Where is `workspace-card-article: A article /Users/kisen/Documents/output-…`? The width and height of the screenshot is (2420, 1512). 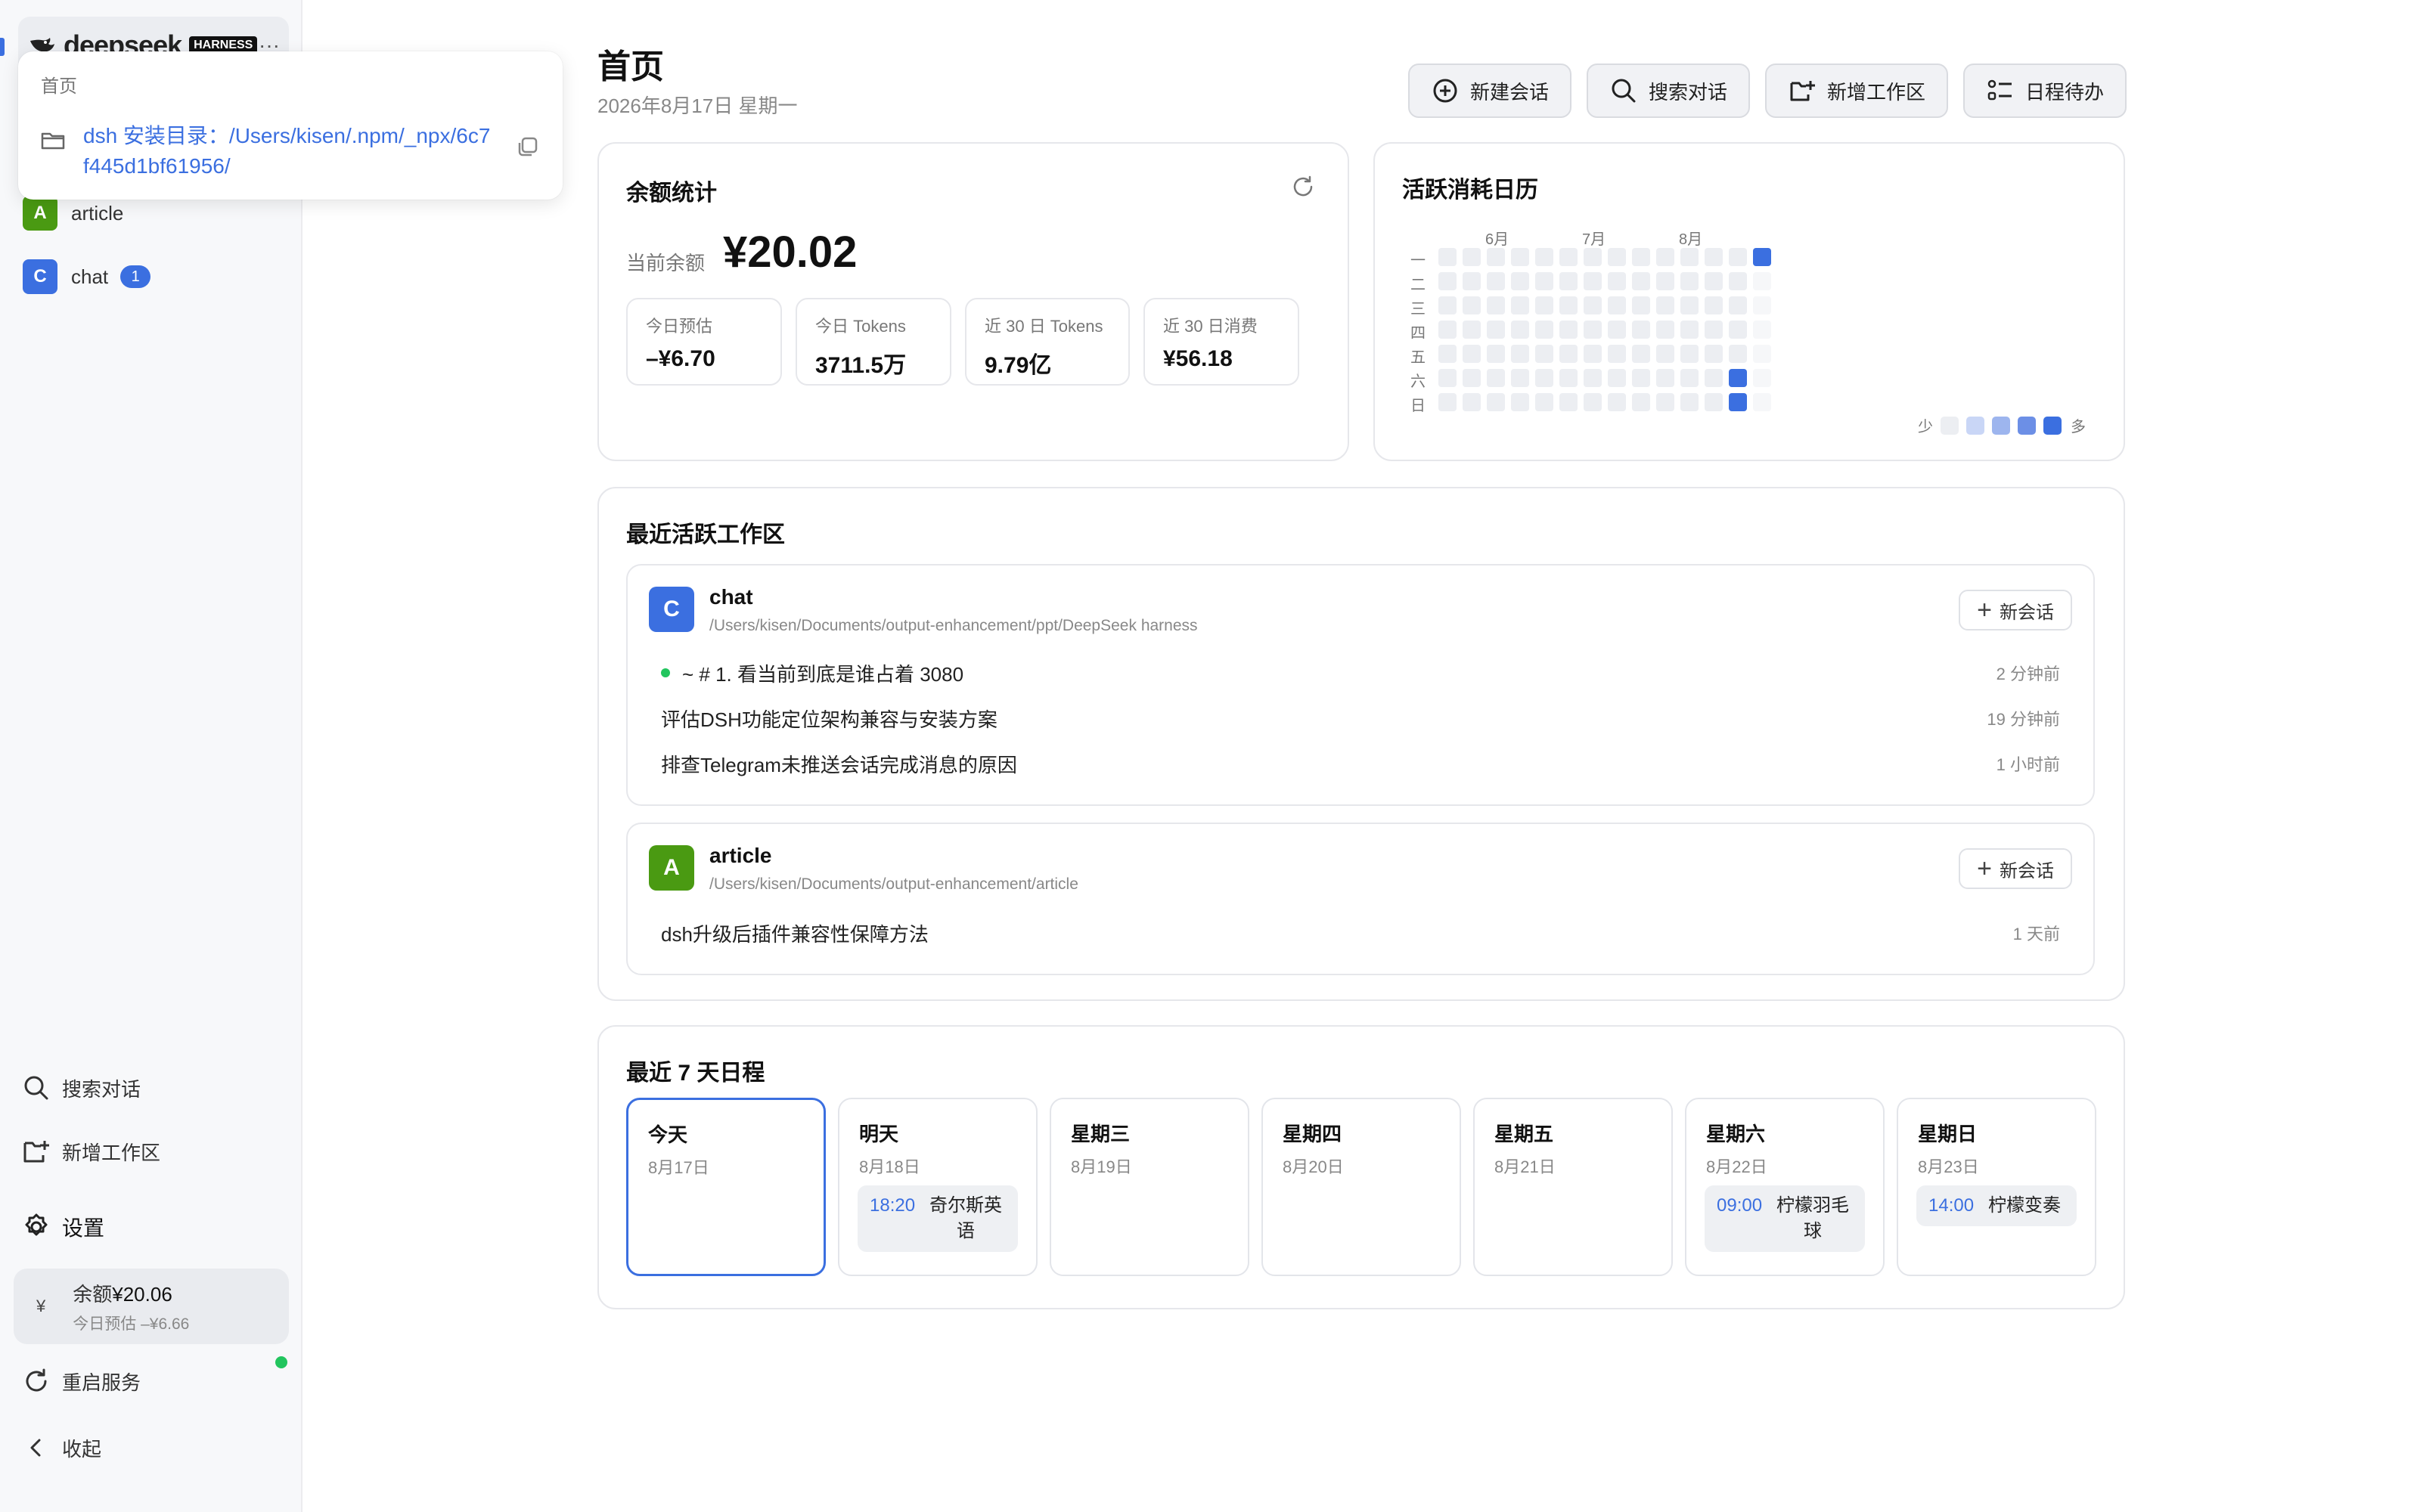 workspace-card-article: A article /Users/kisen/Documents/output-… is located at coordinates (1360, 899).